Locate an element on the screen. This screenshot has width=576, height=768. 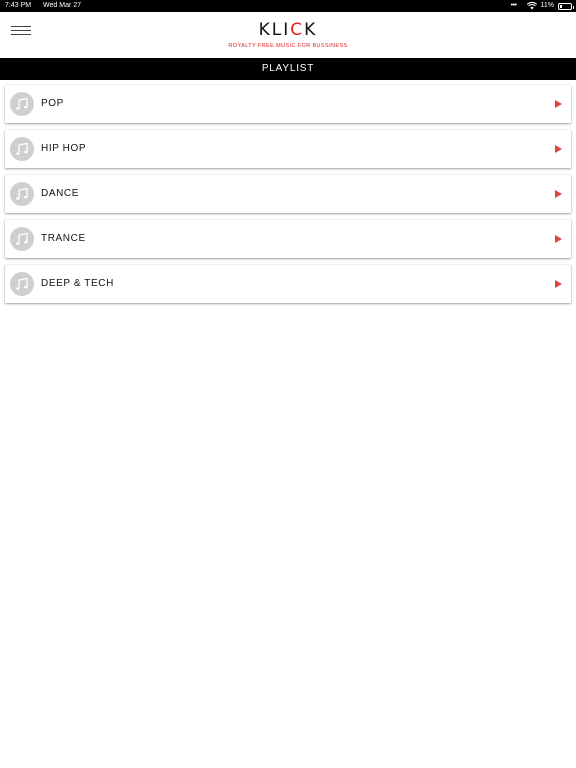
app-logo: KLICK is located at coordinates (288, 30).